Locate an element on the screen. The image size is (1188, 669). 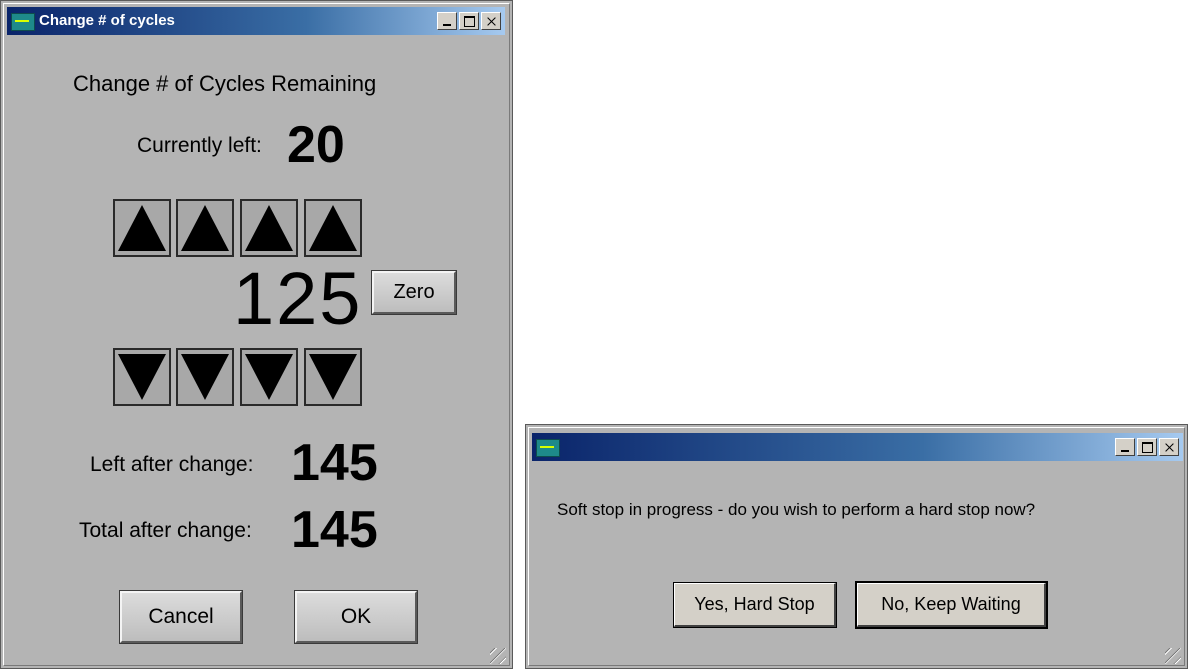
decrement-ones-button is located at coordinates (333, 377).